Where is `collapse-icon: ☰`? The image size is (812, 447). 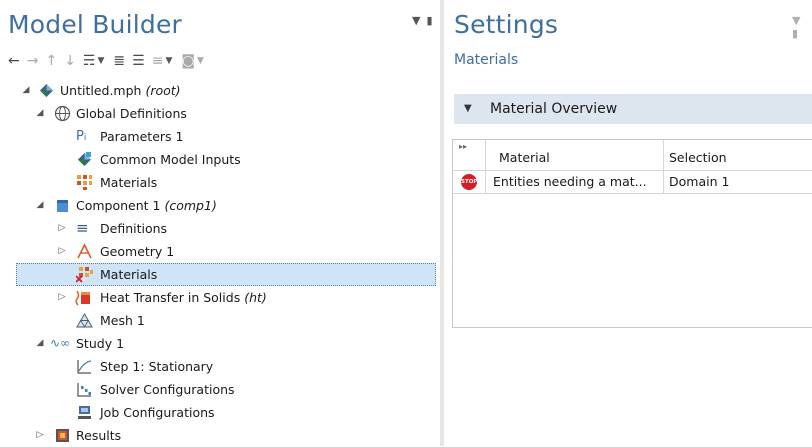 collapse-icon: ☰ is located at coordinates (138, 61).